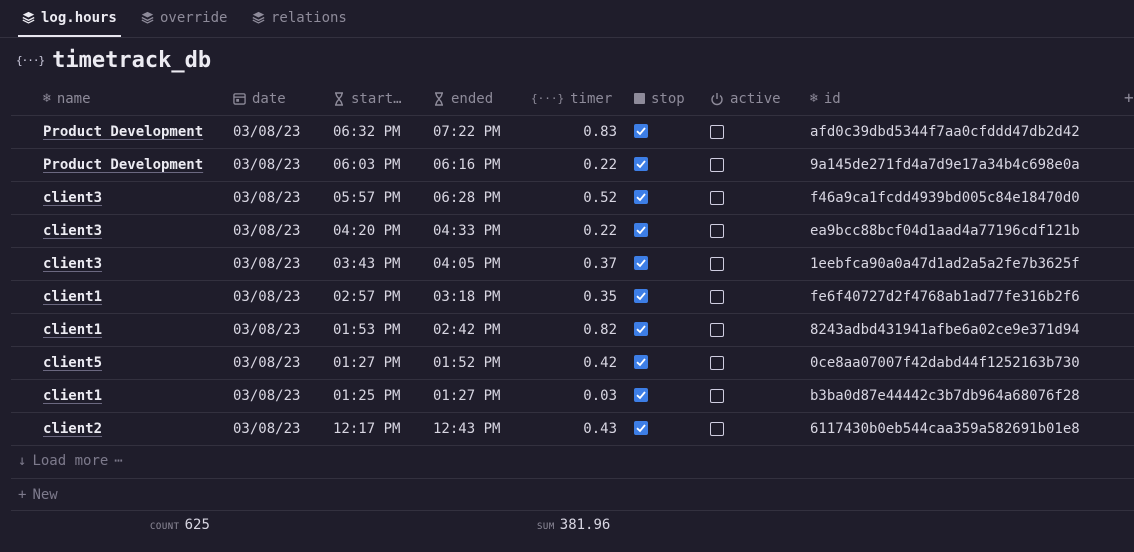 This screenshot has height=552, width=1134. I want to click on cell-timer: 0.82, so click(600, 330).